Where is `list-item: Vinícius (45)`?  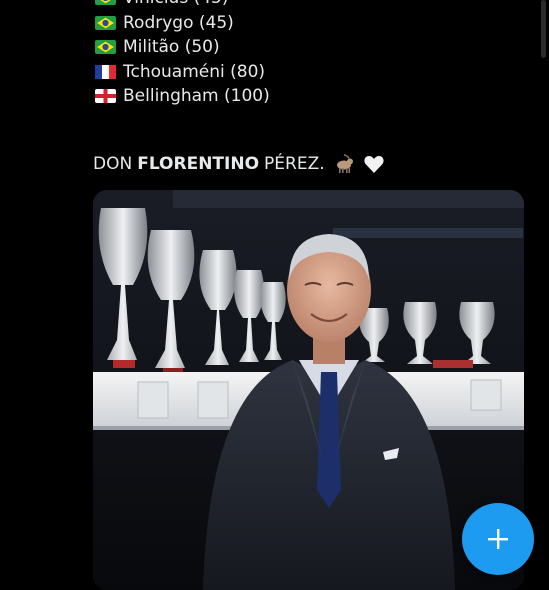
list-item: Vinícius (45) is located at coordinates (182, 5).